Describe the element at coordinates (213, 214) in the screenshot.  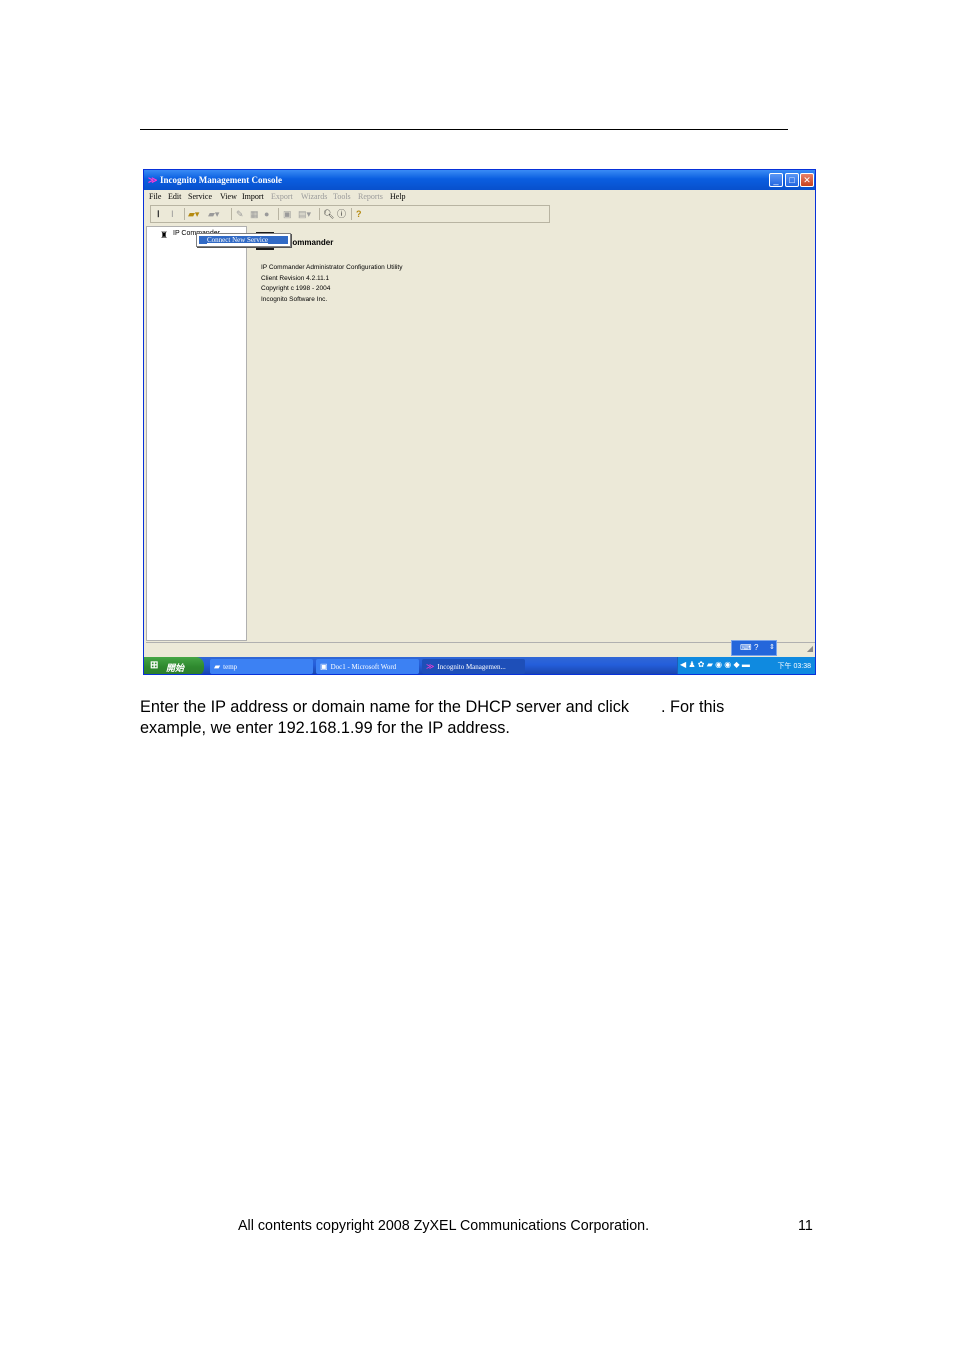
I see `save-icon: ▰▾` at that location.